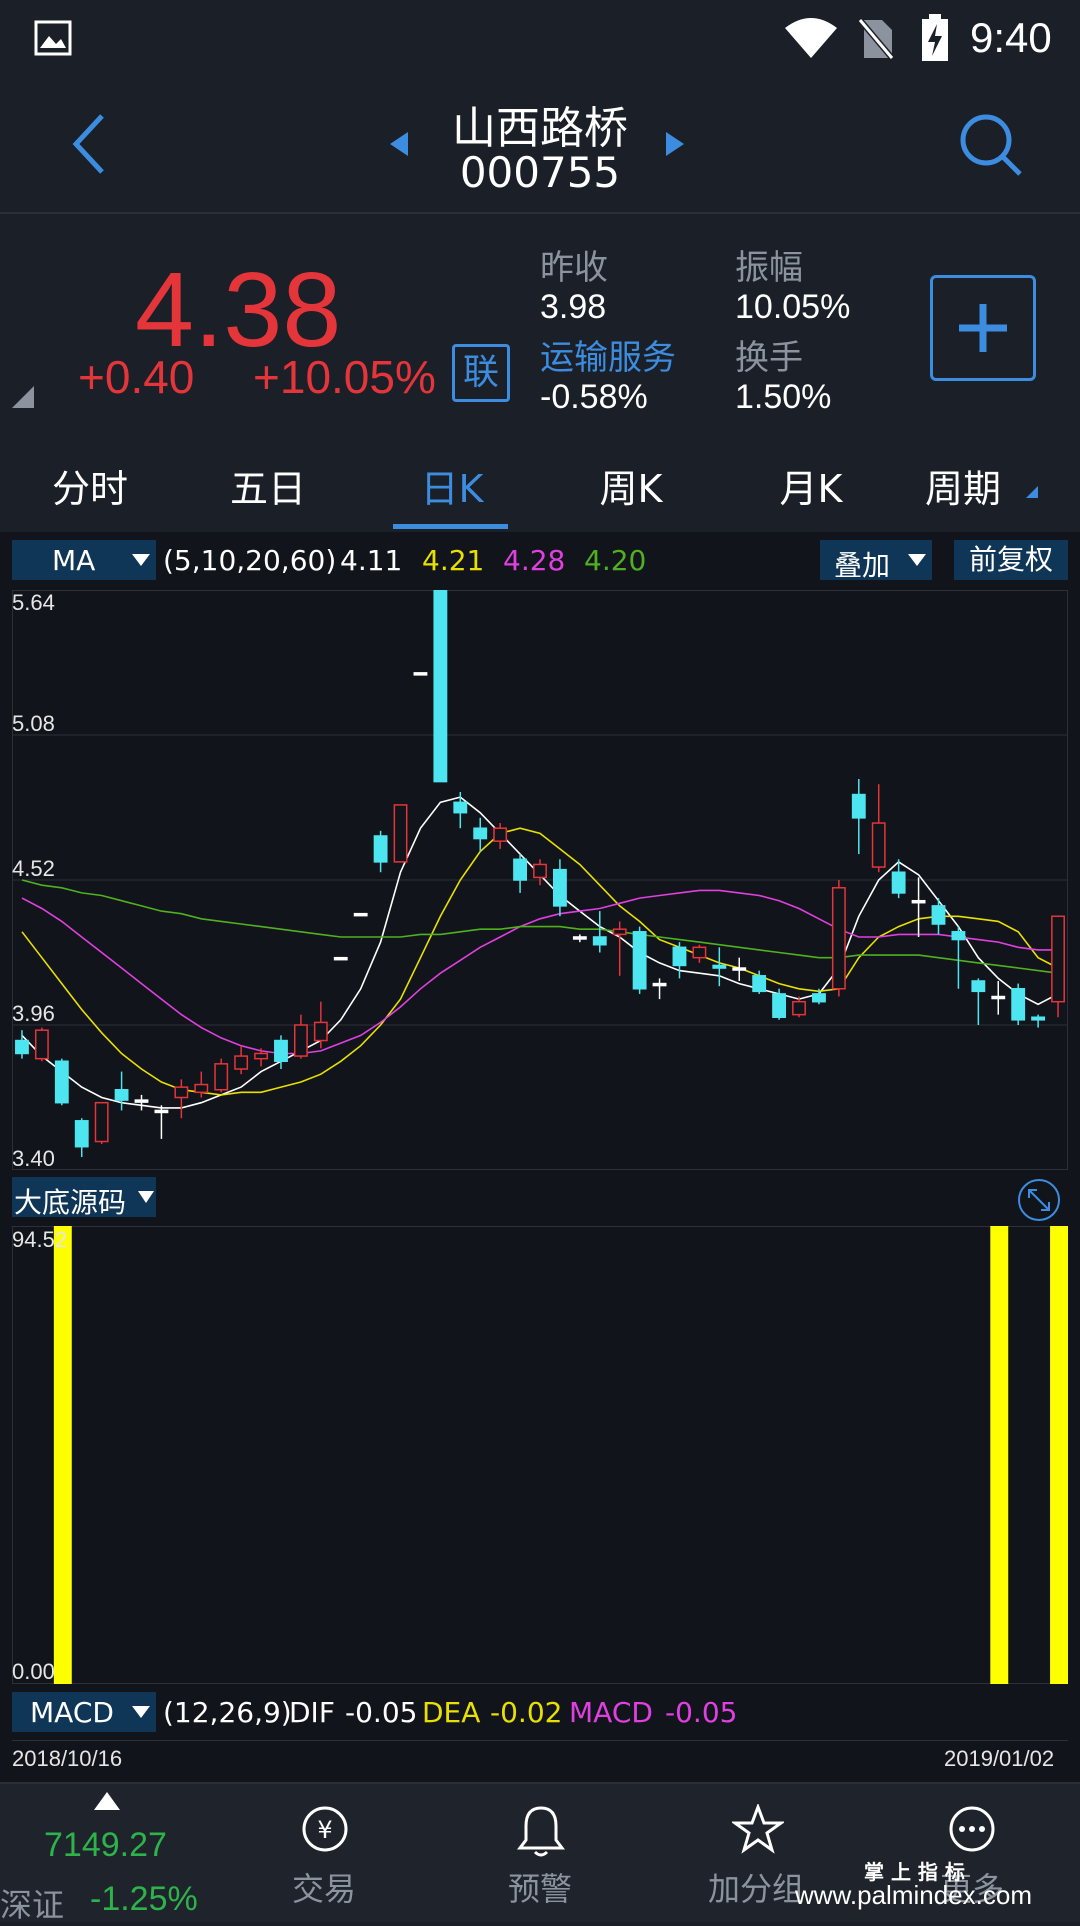 The image size is (1080, 1926). What do you see at coordinates (107, 1801) in the screenshot?
I see `expand-up-icon` at bounding box center [107, 1801].